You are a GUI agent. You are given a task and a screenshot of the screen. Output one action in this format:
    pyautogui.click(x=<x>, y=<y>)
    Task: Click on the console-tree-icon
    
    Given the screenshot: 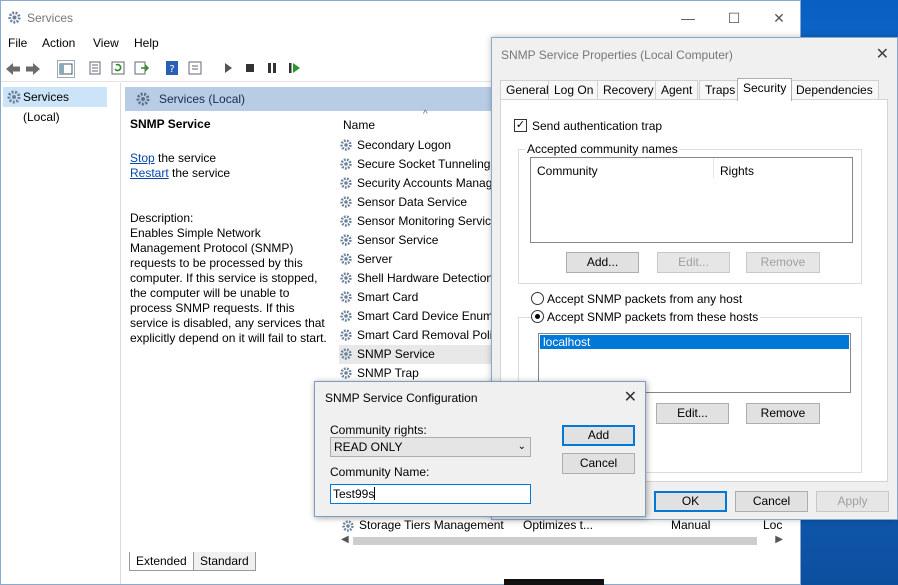 What is the action you would take?
    pyautogui.click(x=66, y=69)
    